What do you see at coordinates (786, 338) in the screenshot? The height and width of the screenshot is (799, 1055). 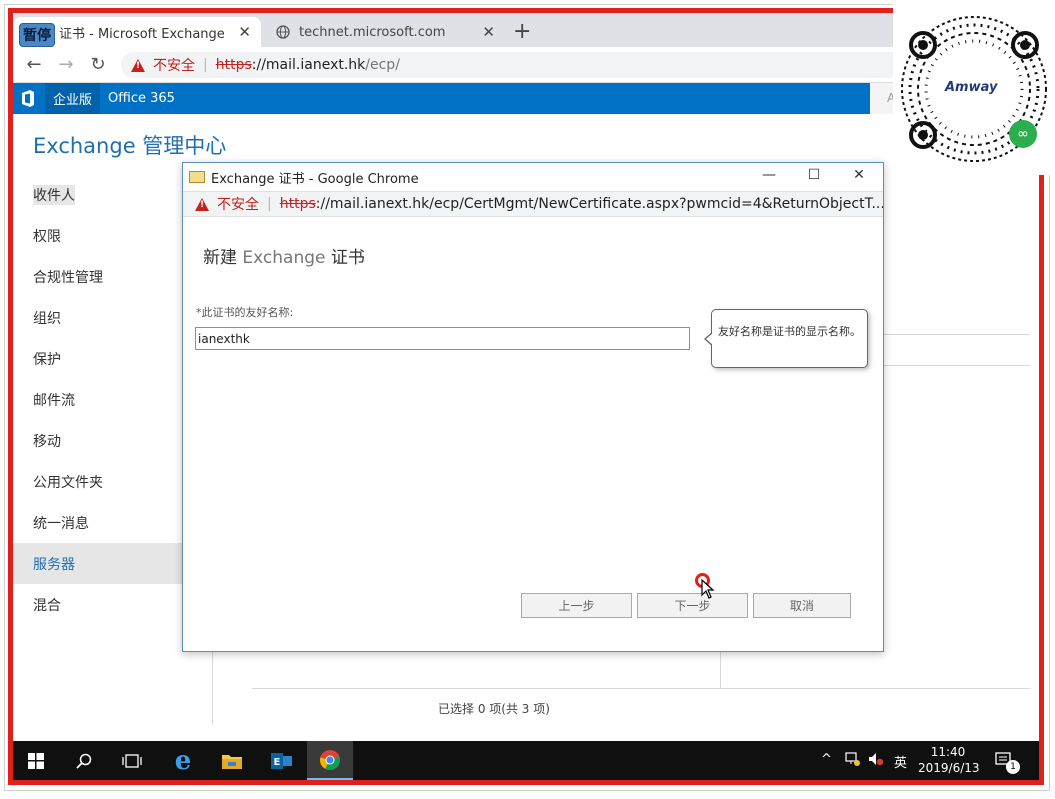 I see `help-tooltip: 友好名称是证书的显示名称。` at bounding box center [786, 338].